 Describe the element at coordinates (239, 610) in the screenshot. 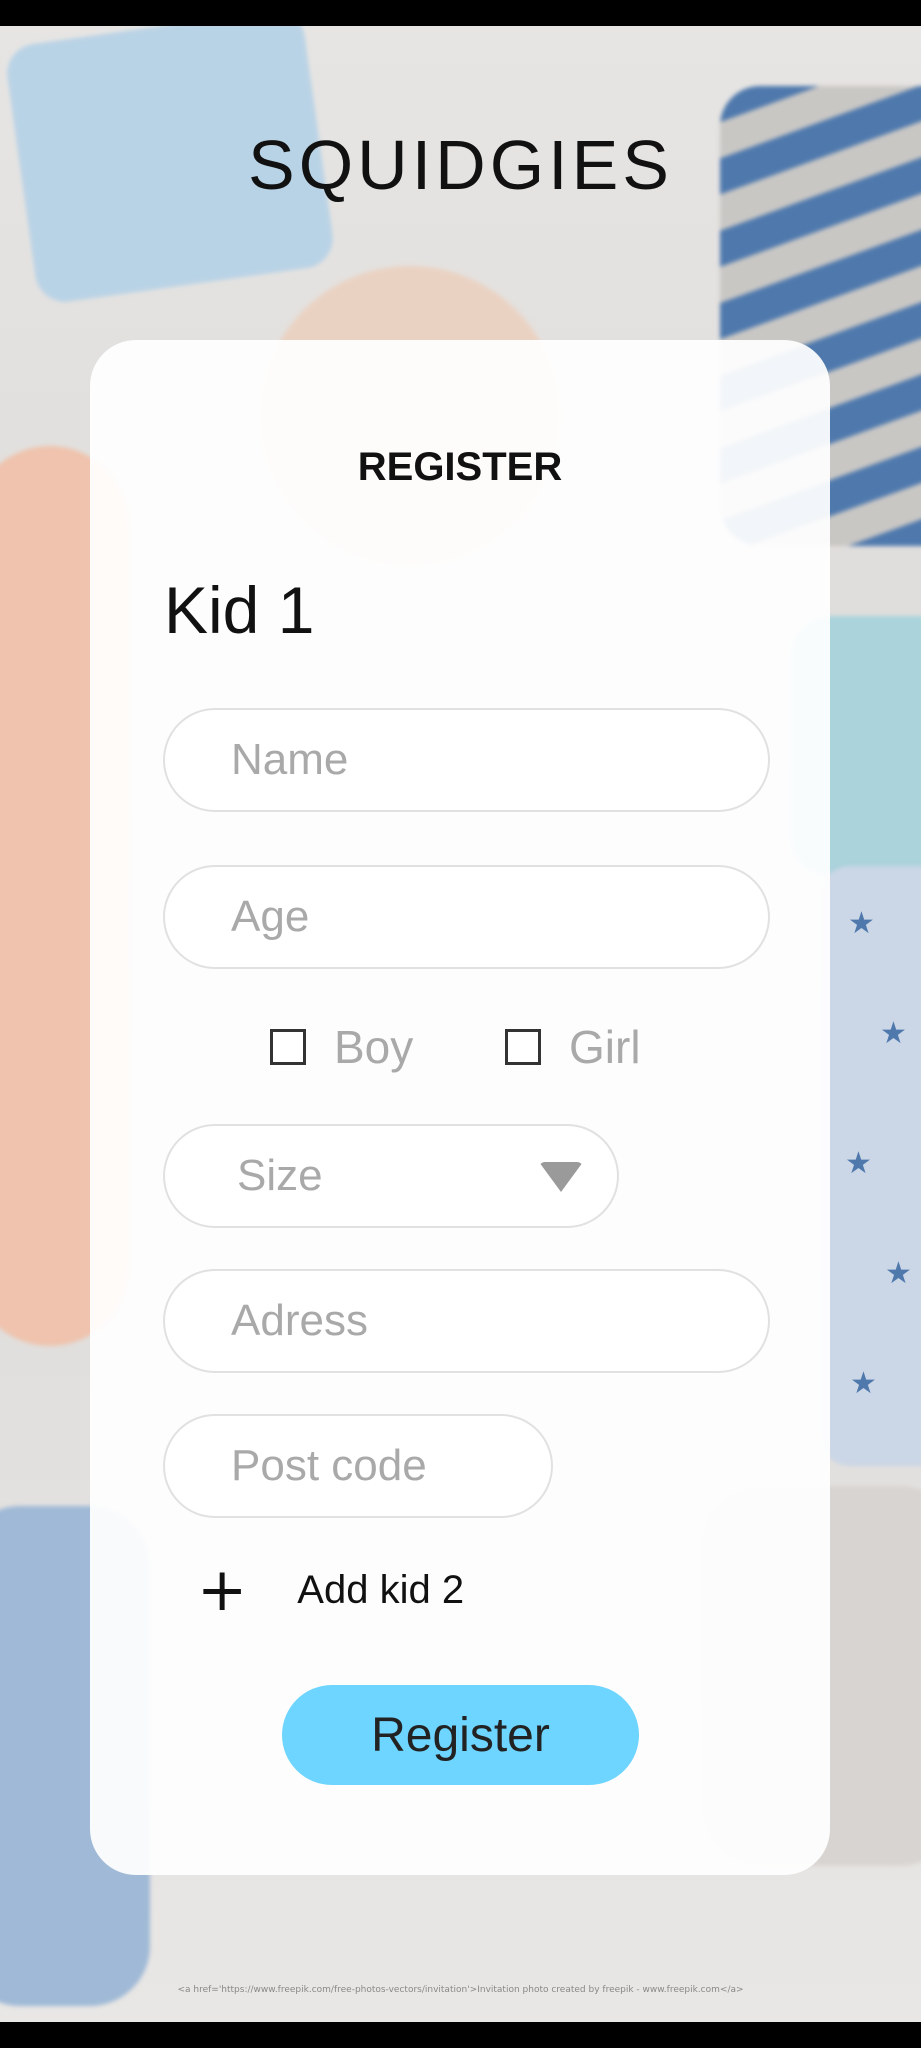

I see `kid-heading: Kid 1` at that location.